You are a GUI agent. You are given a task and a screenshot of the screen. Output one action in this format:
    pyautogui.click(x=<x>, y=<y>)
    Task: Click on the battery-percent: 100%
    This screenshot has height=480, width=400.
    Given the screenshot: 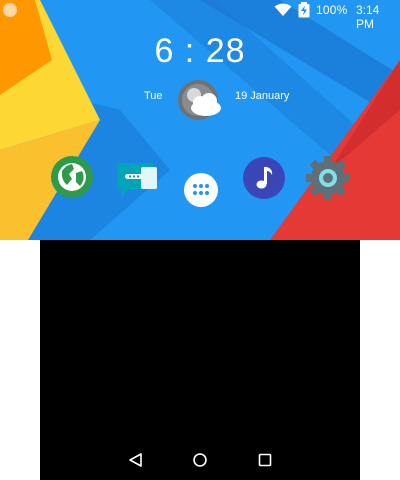 What is the action you would take?
    pyautogui.click(x=332, y=10)
    